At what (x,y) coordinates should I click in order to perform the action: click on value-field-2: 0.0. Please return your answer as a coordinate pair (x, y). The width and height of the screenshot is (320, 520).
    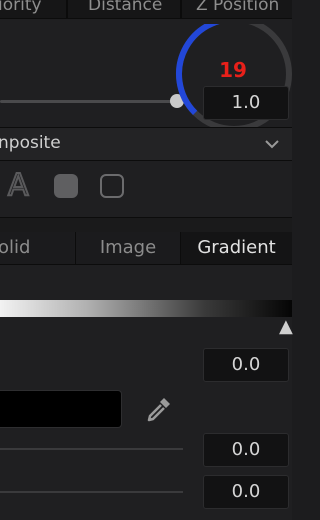
    Looking at the image, I should click on (246, 450).